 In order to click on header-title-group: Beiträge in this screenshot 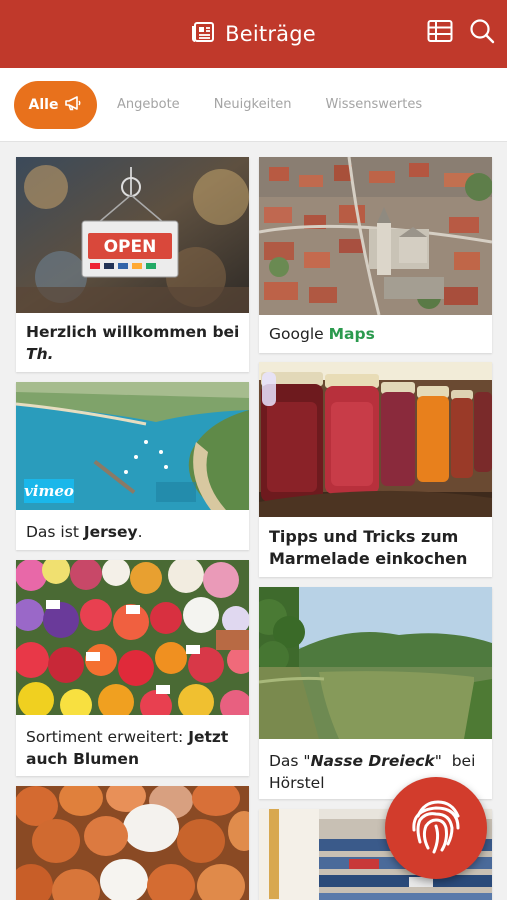, I will do `click(253, 34)`.